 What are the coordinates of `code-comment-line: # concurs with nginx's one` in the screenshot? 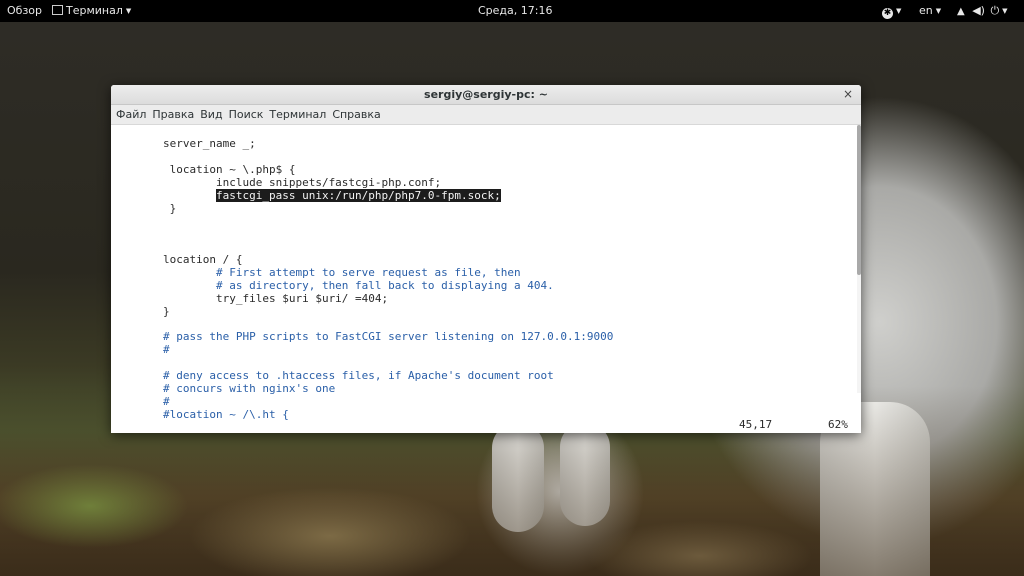 It's located at (249, 388).